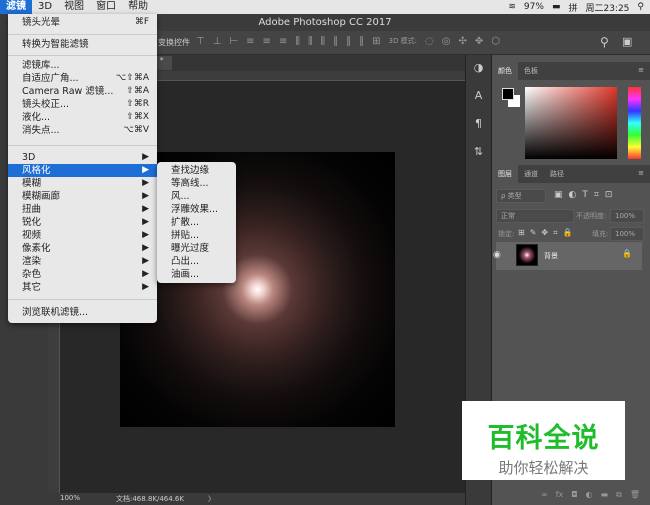 The image size is (650, 505). What do you see at coordinates (82, 44) in the screenshot?
I see `menu-item-convert-smart-filter: 转换为智能滤镜` at bounding box center [82, 44].